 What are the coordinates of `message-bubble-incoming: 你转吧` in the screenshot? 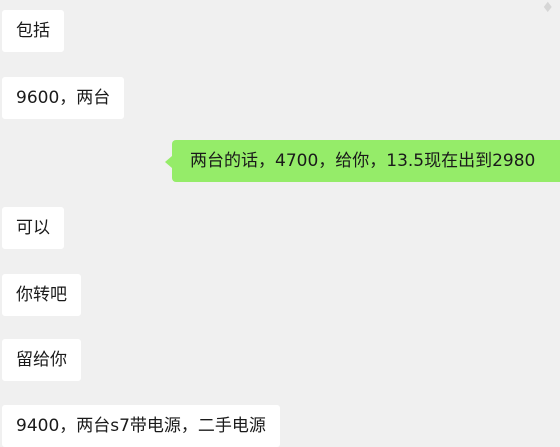 It's located at (41, 295).